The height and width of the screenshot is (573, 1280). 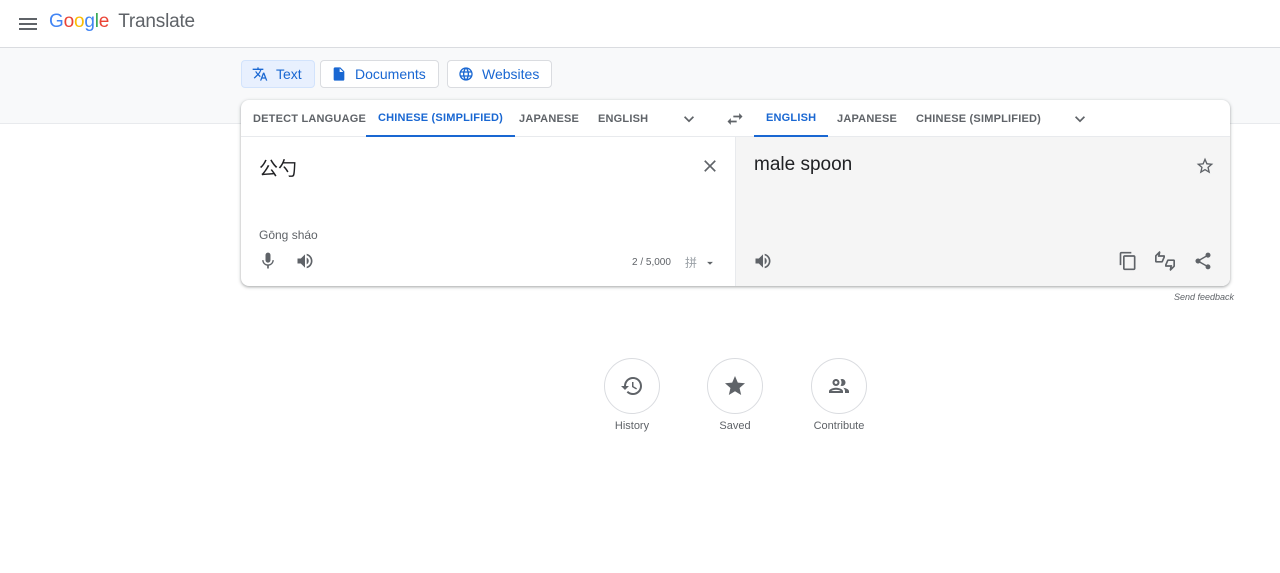 I want to click on history-button: History, so click(x=632, y=395).